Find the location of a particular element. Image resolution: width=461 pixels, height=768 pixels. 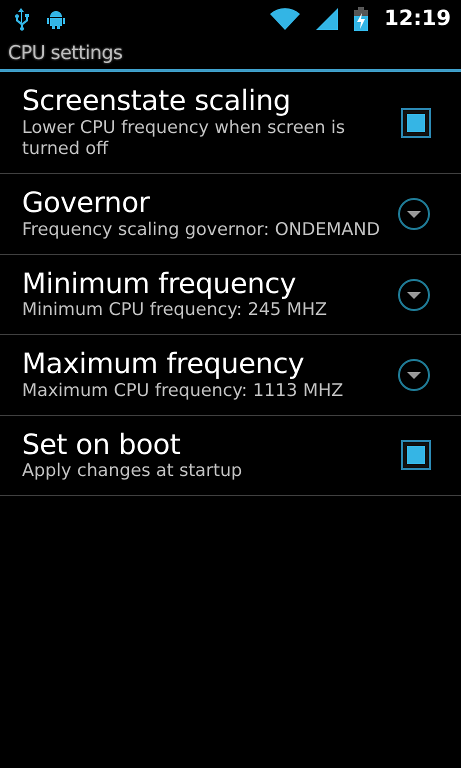

clock: 12:19 is located at coordinates (417, 18).